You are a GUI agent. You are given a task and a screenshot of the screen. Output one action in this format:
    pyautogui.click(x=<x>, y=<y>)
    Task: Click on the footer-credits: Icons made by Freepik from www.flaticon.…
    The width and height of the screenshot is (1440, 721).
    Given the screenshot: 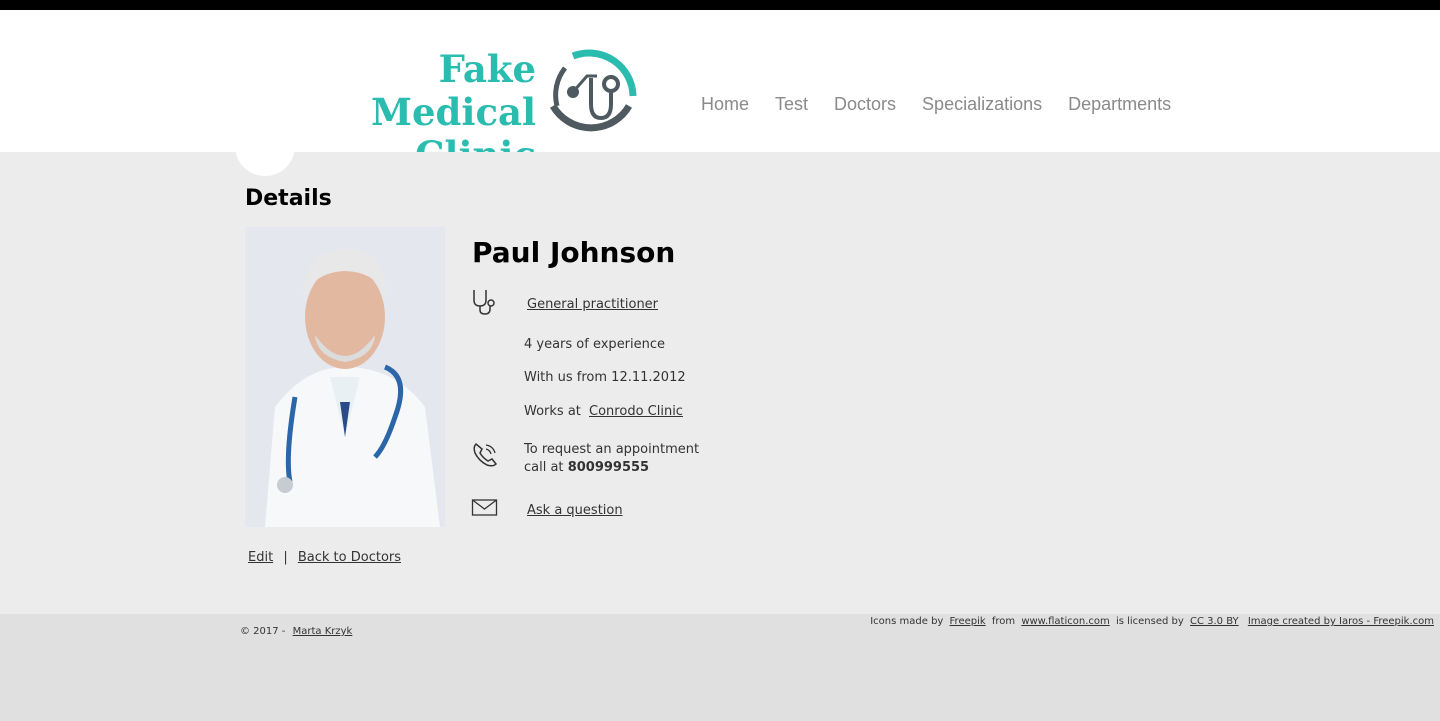 What is the action you would take?
    pyautogui.click(x=1153, y=621)
    